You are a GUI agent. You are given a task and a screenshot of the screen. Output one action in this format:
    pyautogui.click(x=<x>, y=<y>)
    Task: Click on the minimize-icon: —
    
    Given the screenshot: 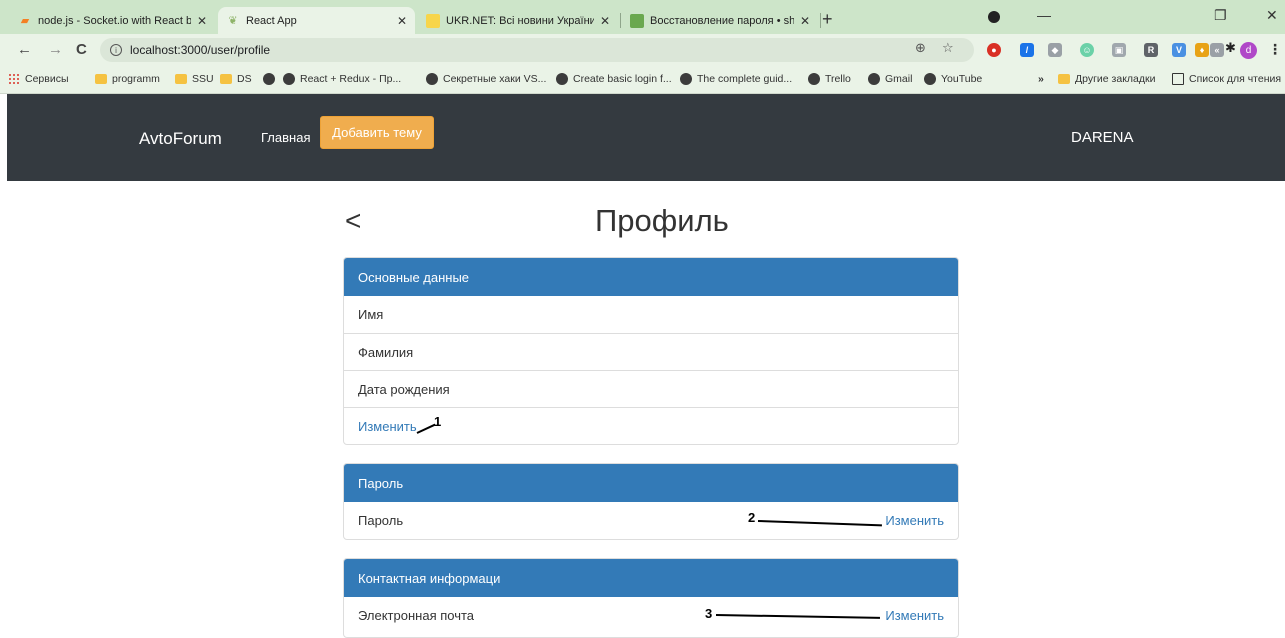 What is the action you would take?
    pyautogui.click(x=1044, y=15)
    